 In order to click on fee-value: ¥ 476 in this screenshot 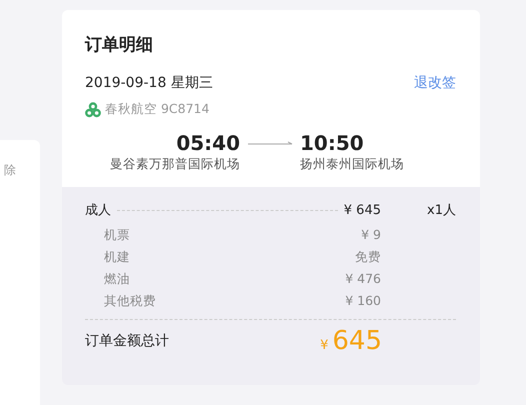, I will do `click(363, 279)`.